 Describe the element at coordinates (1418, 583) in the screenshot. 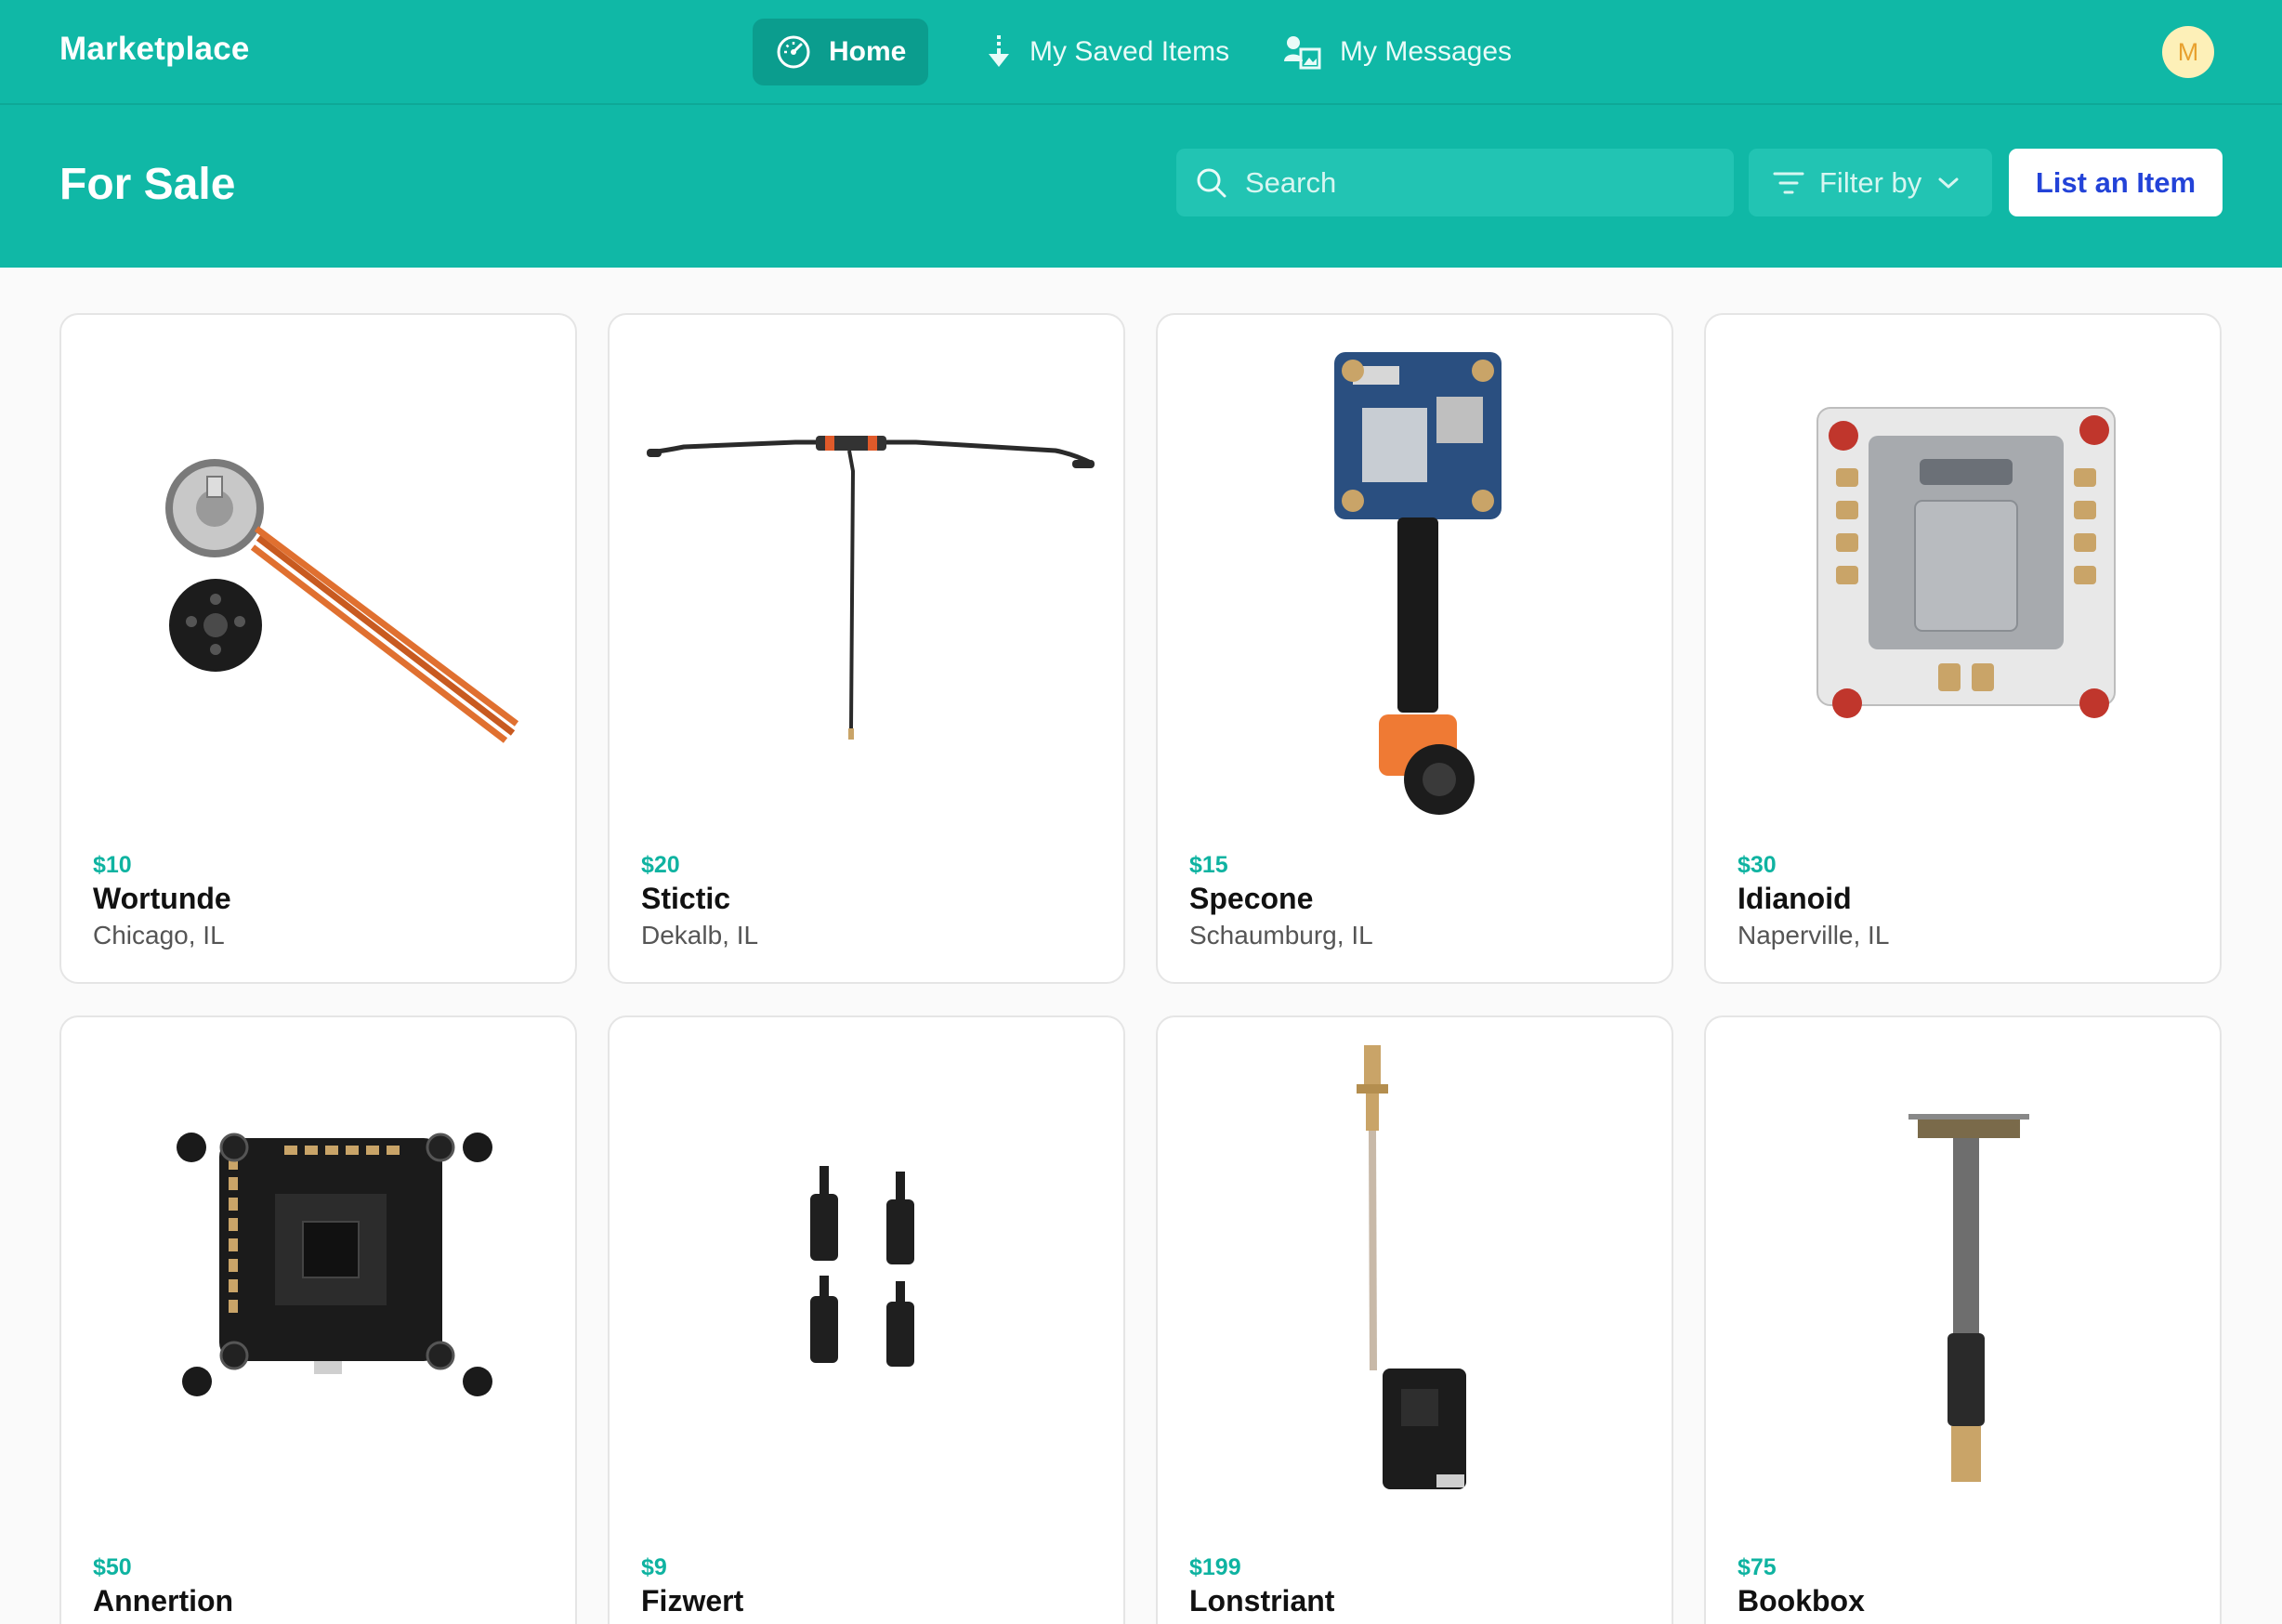

I see `fpv-camera-image` at that location.